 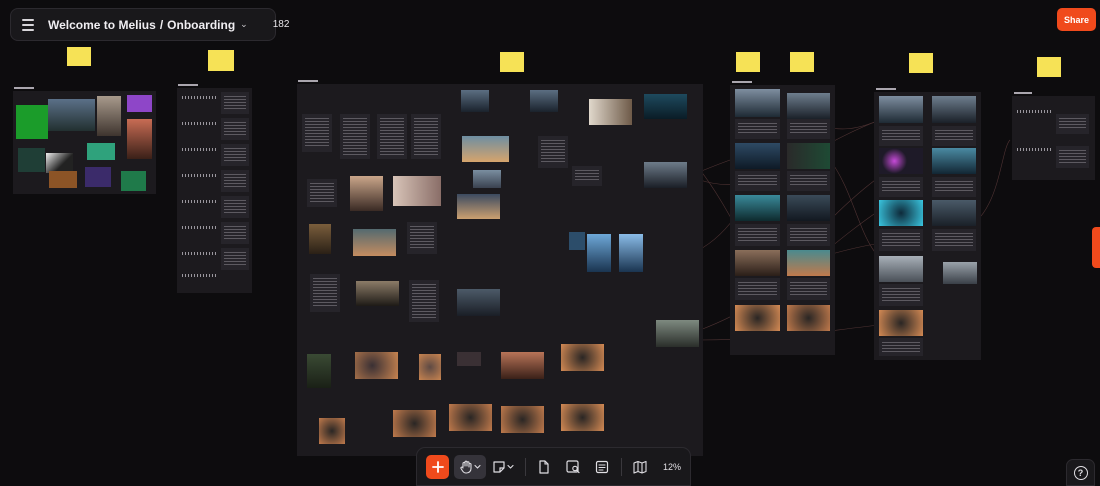 I want to click on side-panel-tab, so click(x=1096, y=247).